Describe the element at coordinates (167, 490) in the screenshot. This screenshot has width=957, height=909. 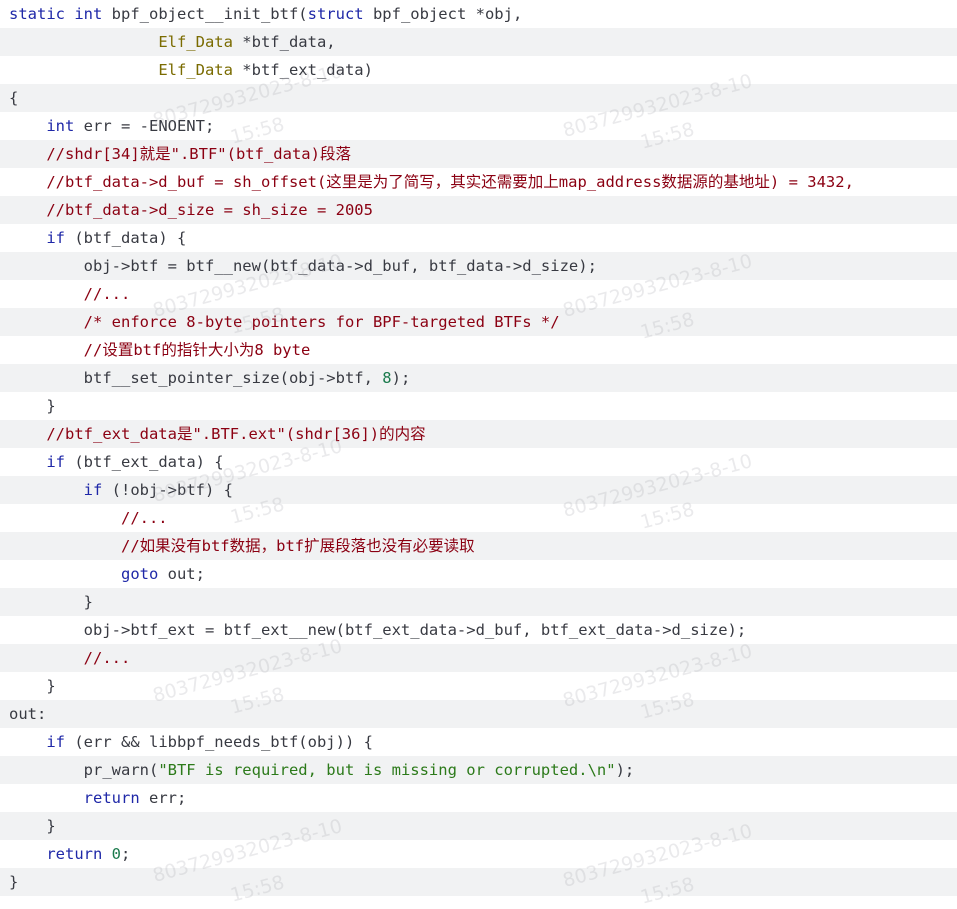
I see `code-token: (!obj->btf) {` at that location.